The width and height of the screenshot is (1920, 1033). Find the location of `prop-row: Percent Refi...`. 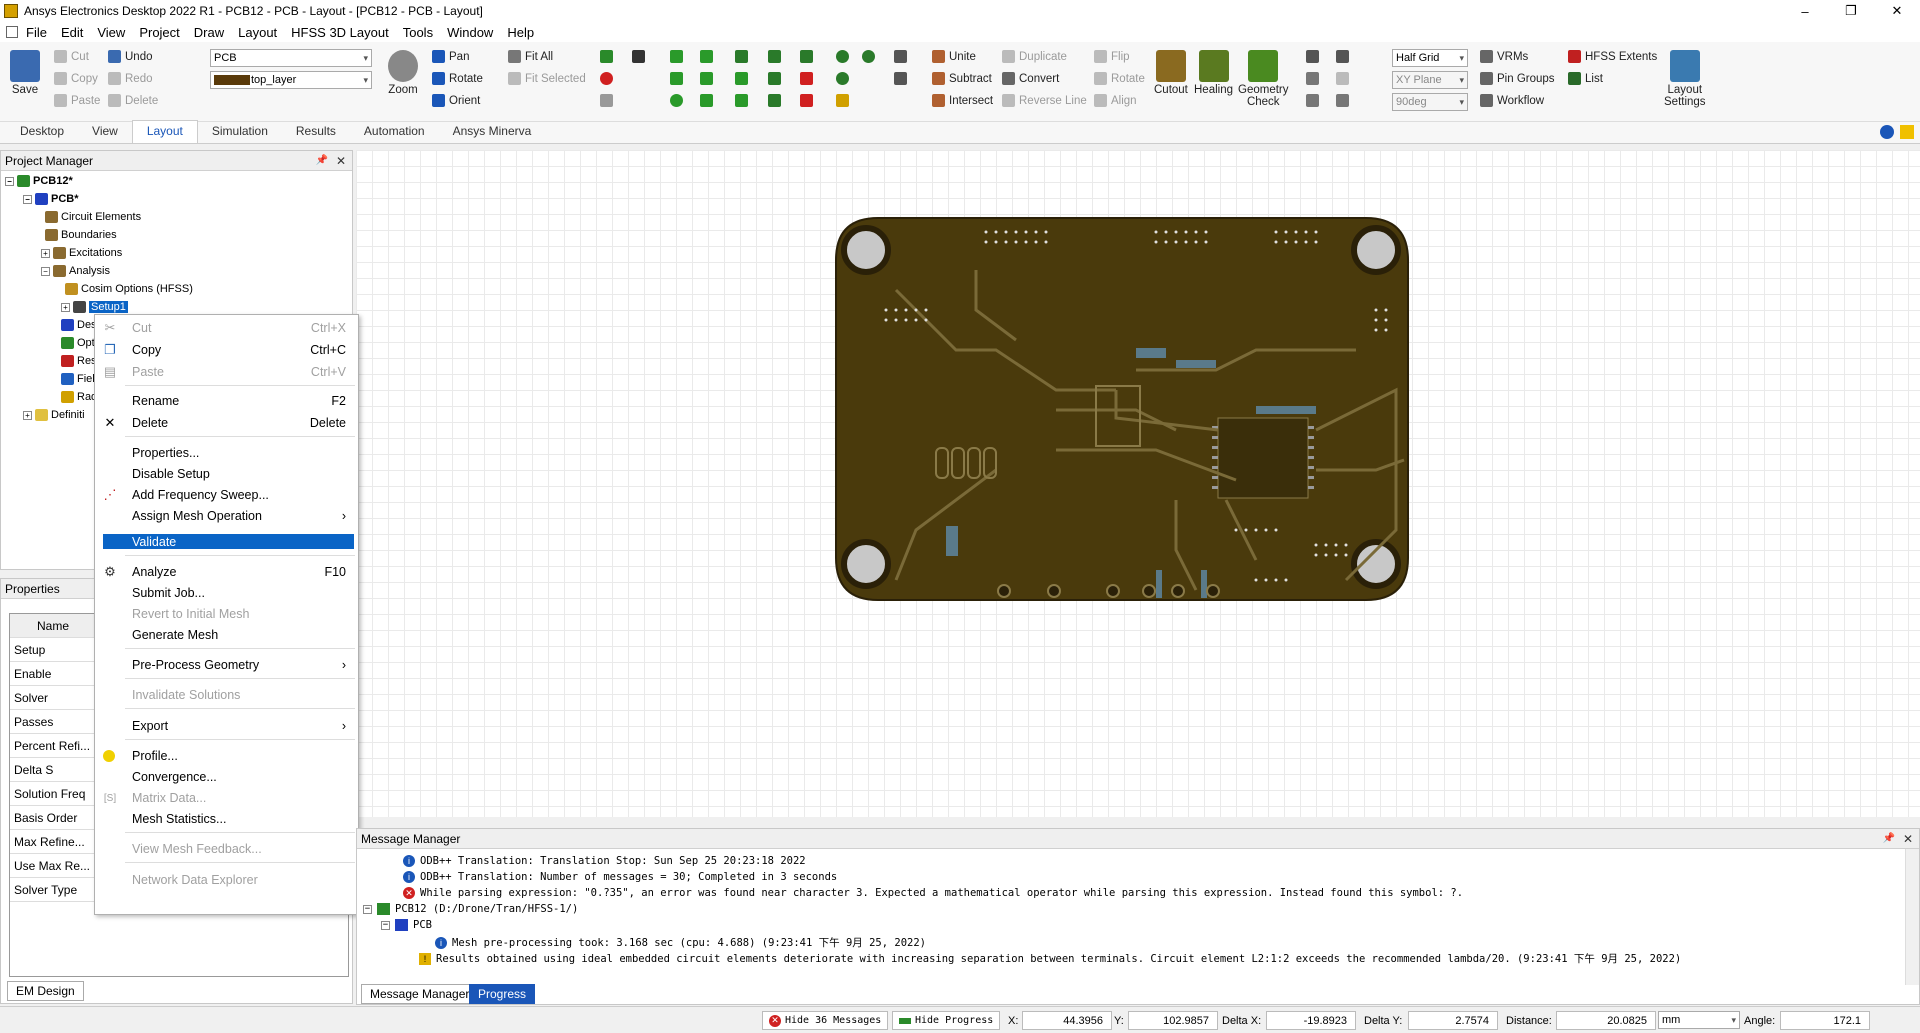

prop-row: Percent Refi... is located at coordinates (53, 746).